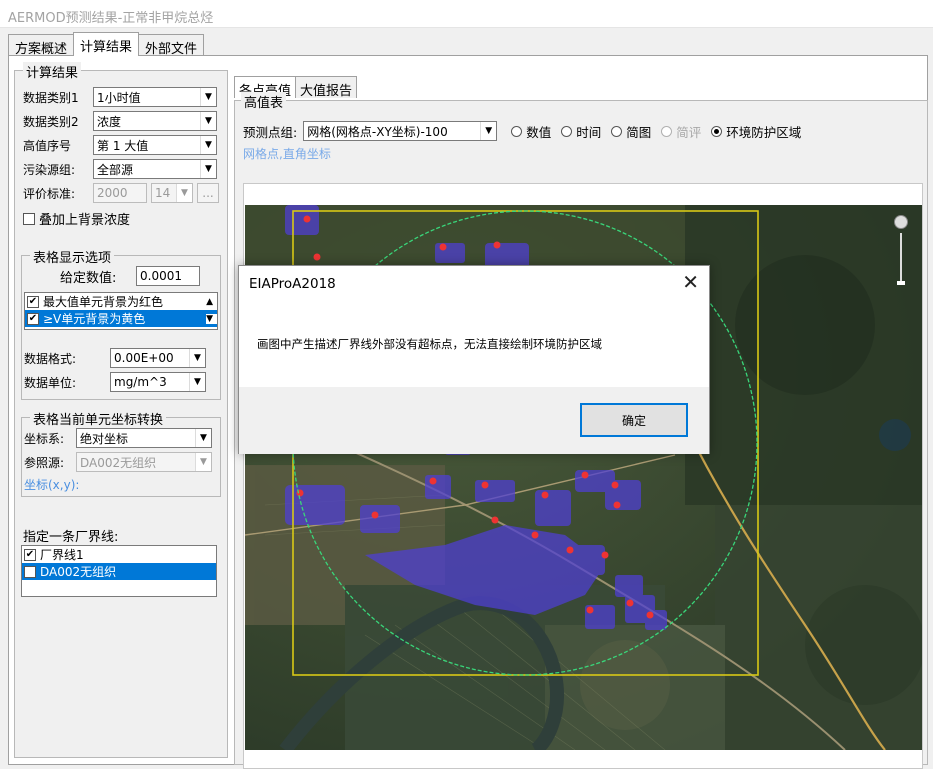 This screenshot has width=933, height=769. What do you see at coordinates (155, 145) in the screenshot?
I see `rank-select: 第 1 大值 ▼` at bounding box center [155, 145].